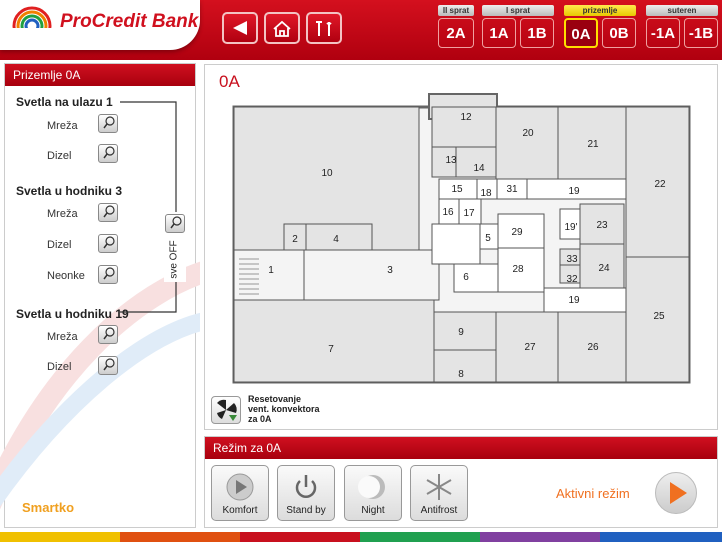 The width and height of the screenshot is (722, 542). I want to click on mode-komfort-button: Komfort, so click(240, 493).